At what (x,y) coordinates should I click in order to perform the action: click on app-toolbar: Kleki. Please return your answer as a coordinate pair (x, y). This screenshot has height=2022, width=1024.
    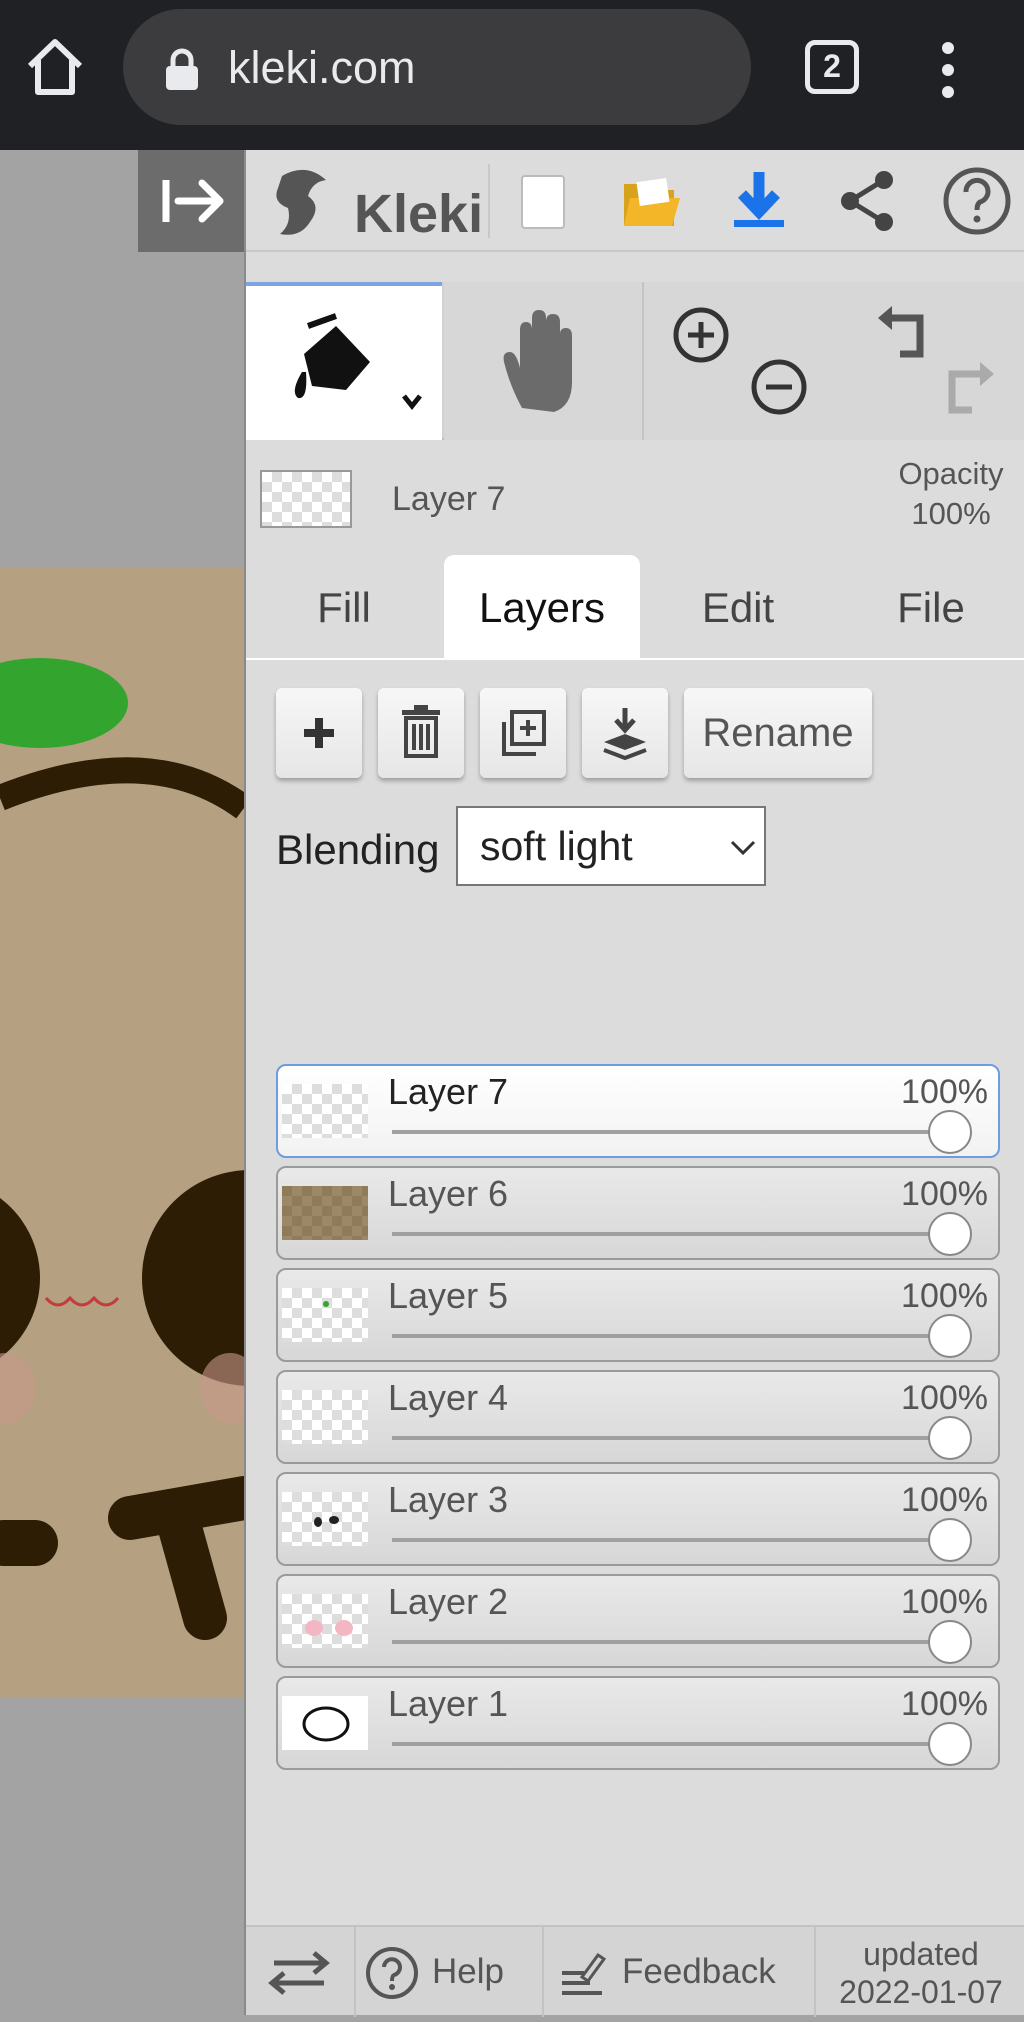
    Looking at the image, I should click on (635, 201).